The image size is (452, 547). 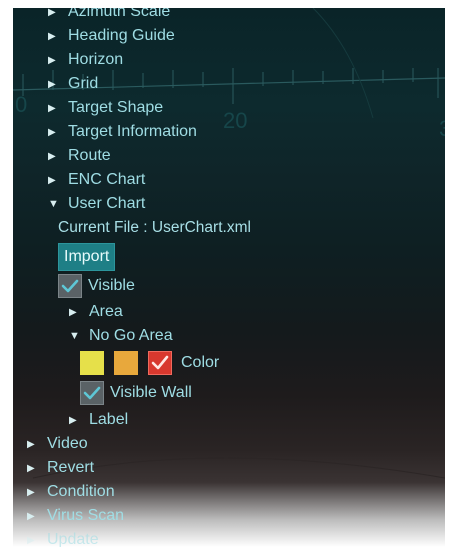 I want to click on tree-item-label: Label, so click(x=109, y=419).